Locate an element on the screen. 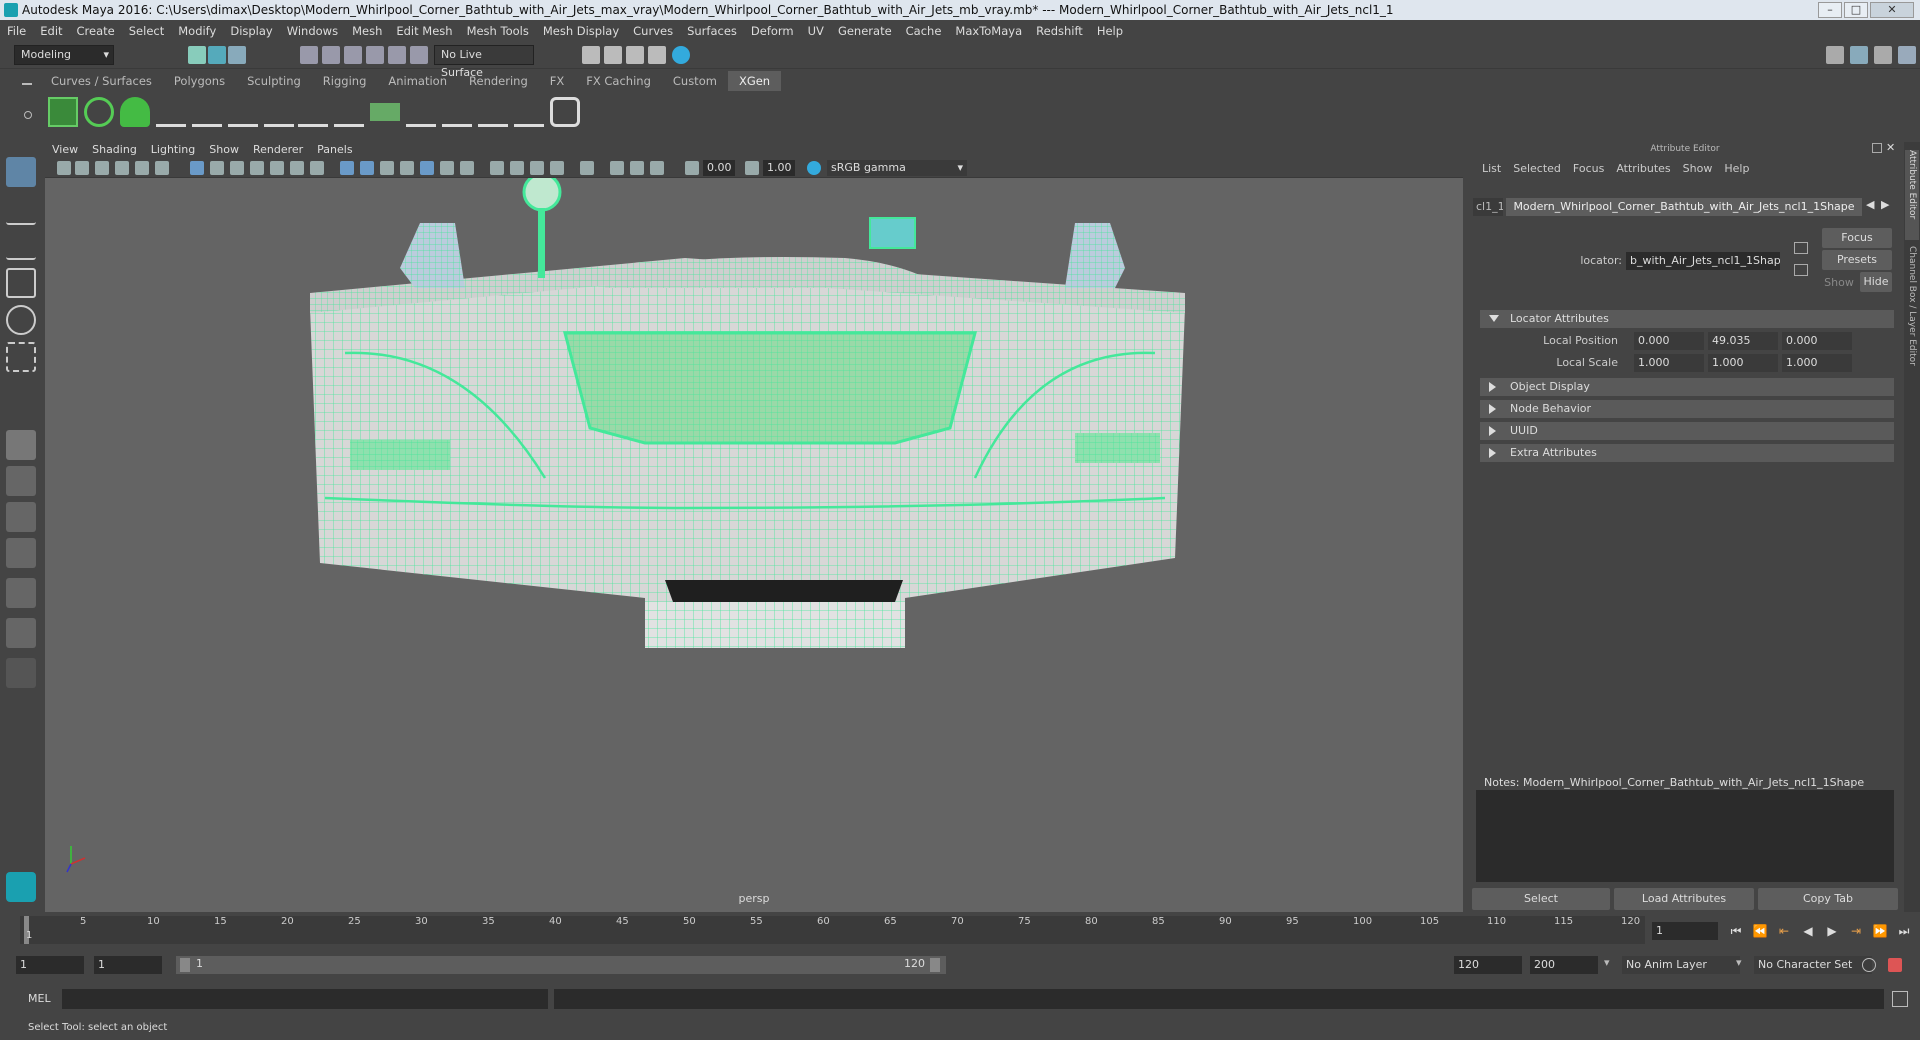  guide-comb-icon is located at coordinates (457, 112).